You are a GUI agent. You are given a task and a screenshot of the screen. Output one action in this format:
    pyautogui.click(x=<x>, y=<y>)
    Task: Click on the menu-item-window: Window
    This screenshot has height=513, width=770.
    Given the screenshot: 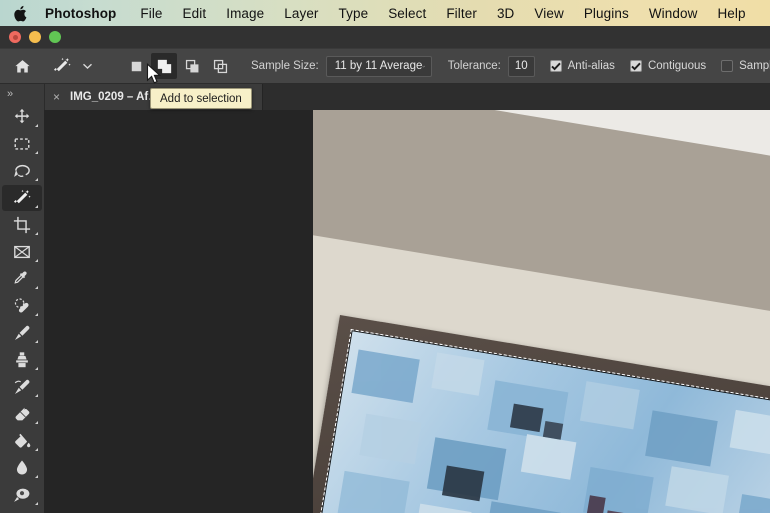 What is the action you would take?
    pyautogui.click(x=673, y=13)
    